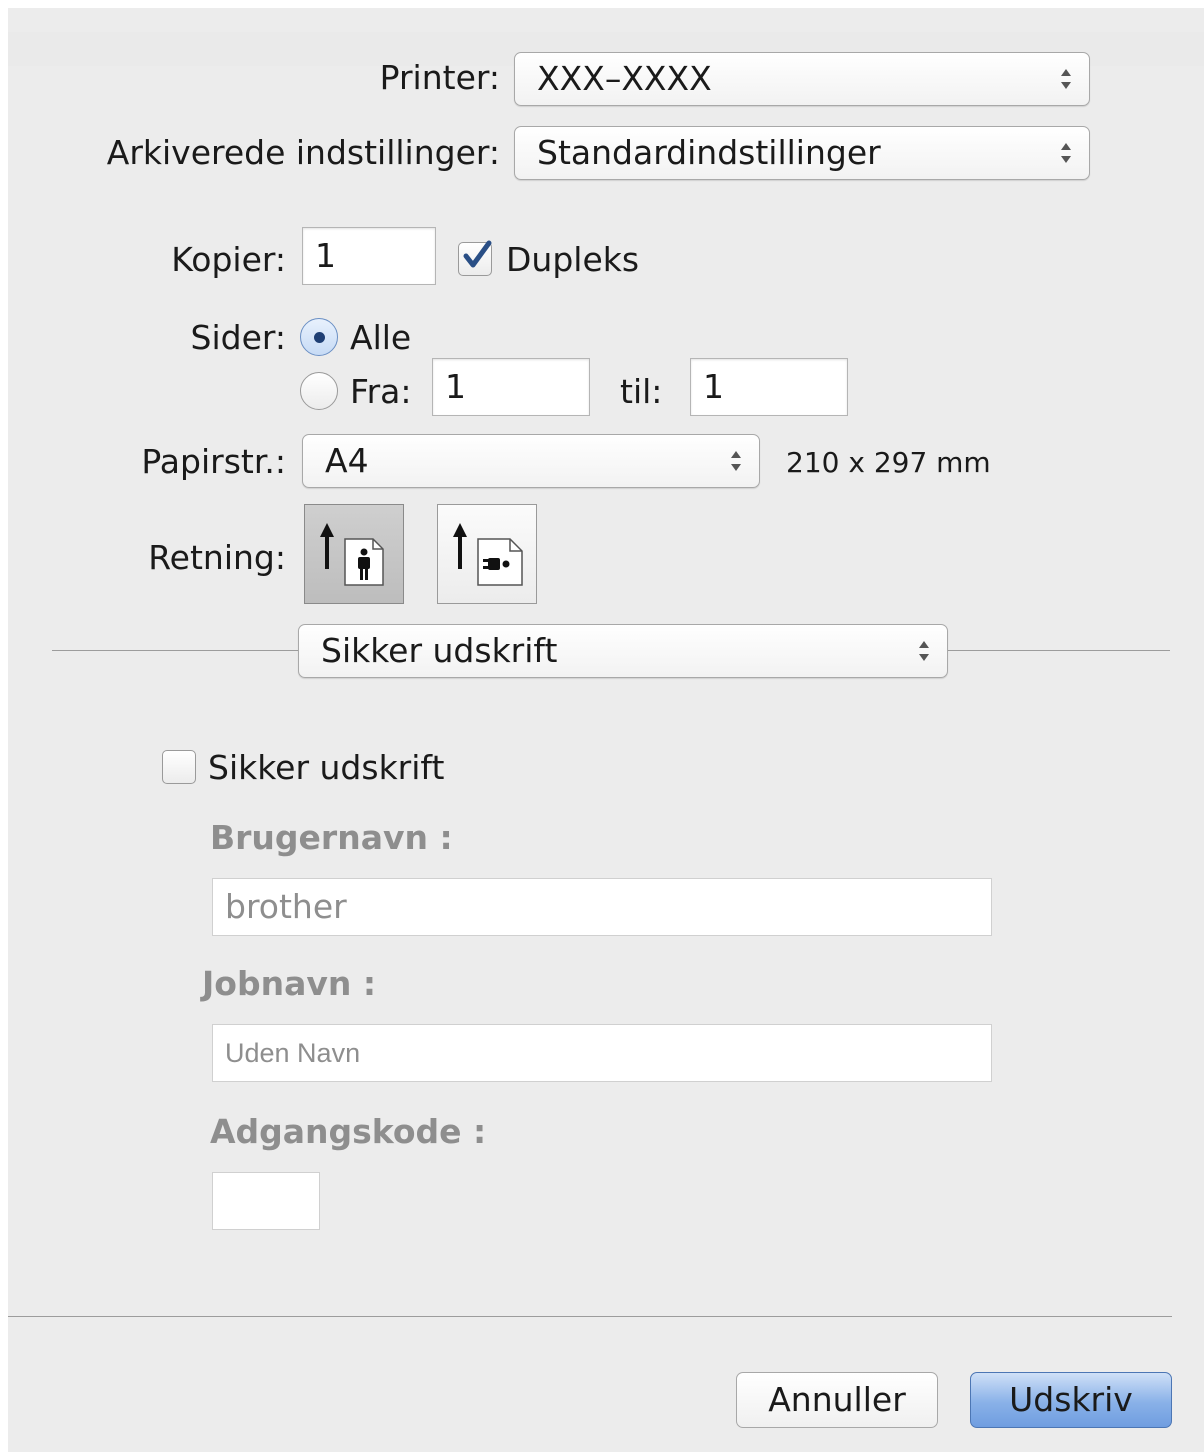 The image size is (1204, 1452). I want to click on secure-print-label: Sikker udskrift, so click(326, 767).